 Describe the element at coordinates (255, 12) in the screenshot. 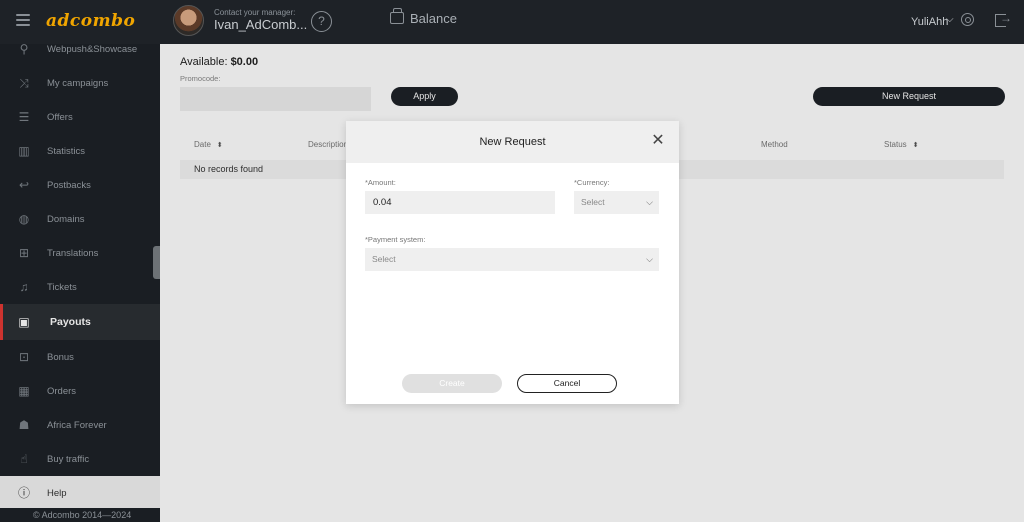

I see `manager-caption: Contact your manager:` at that location.